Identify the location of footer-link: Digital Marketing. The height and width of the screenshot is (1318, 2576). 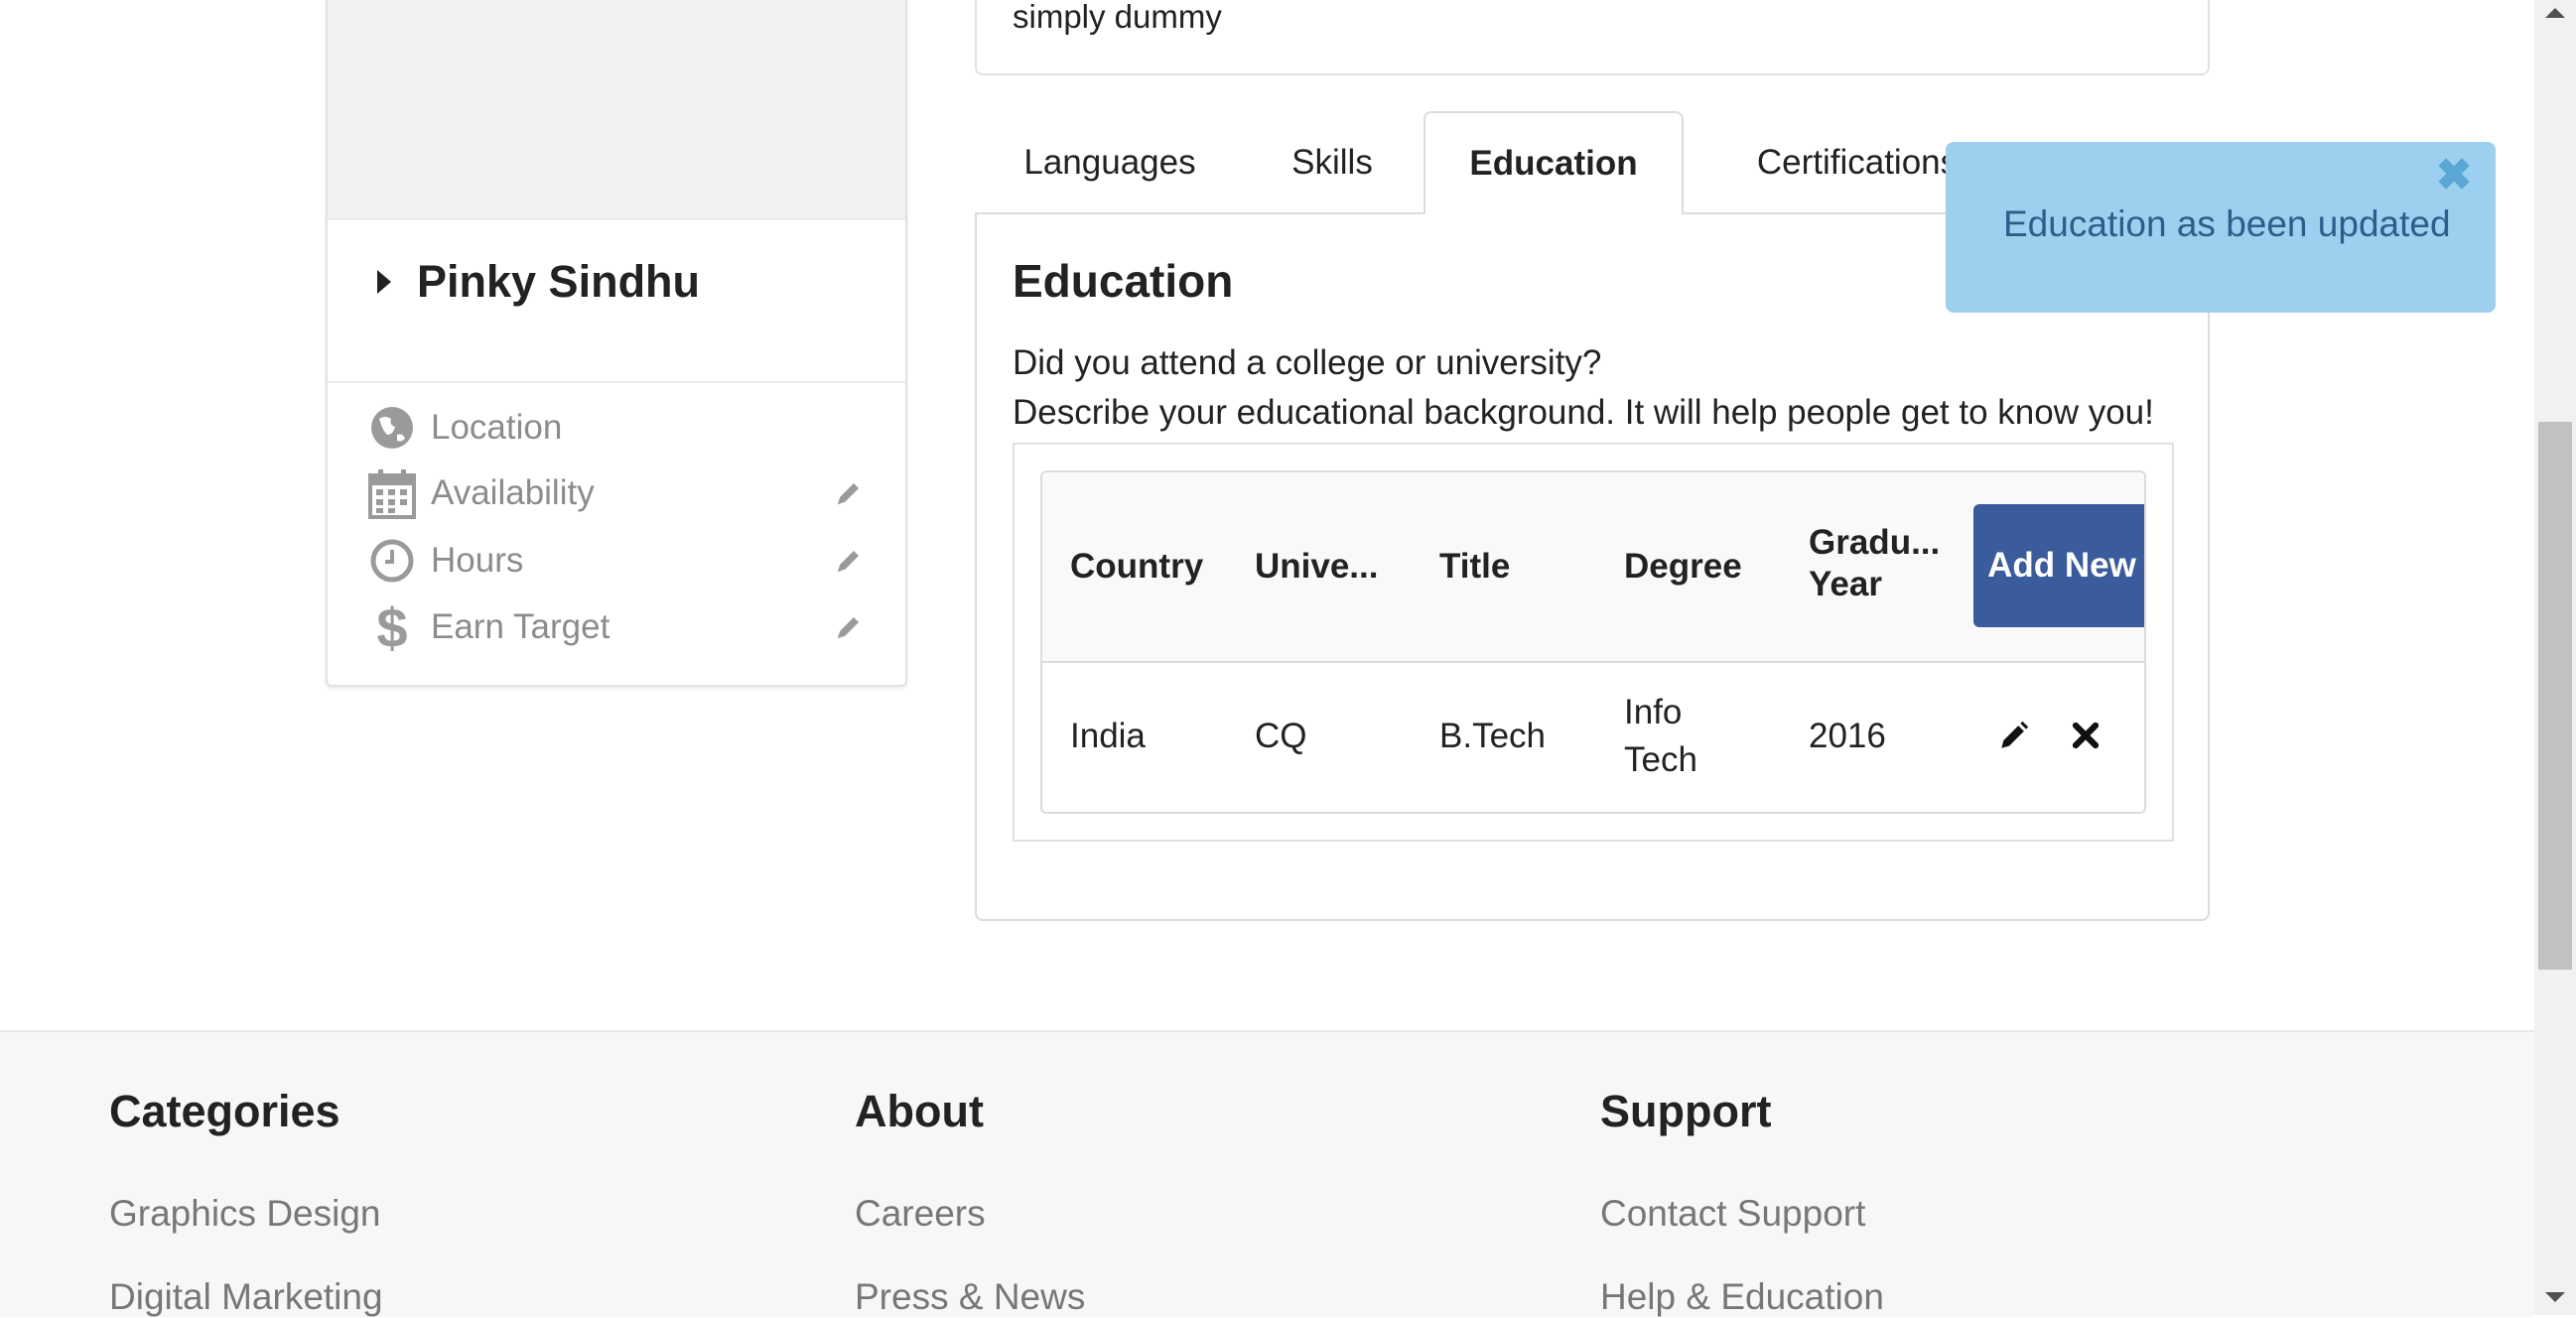
(246, 1297).